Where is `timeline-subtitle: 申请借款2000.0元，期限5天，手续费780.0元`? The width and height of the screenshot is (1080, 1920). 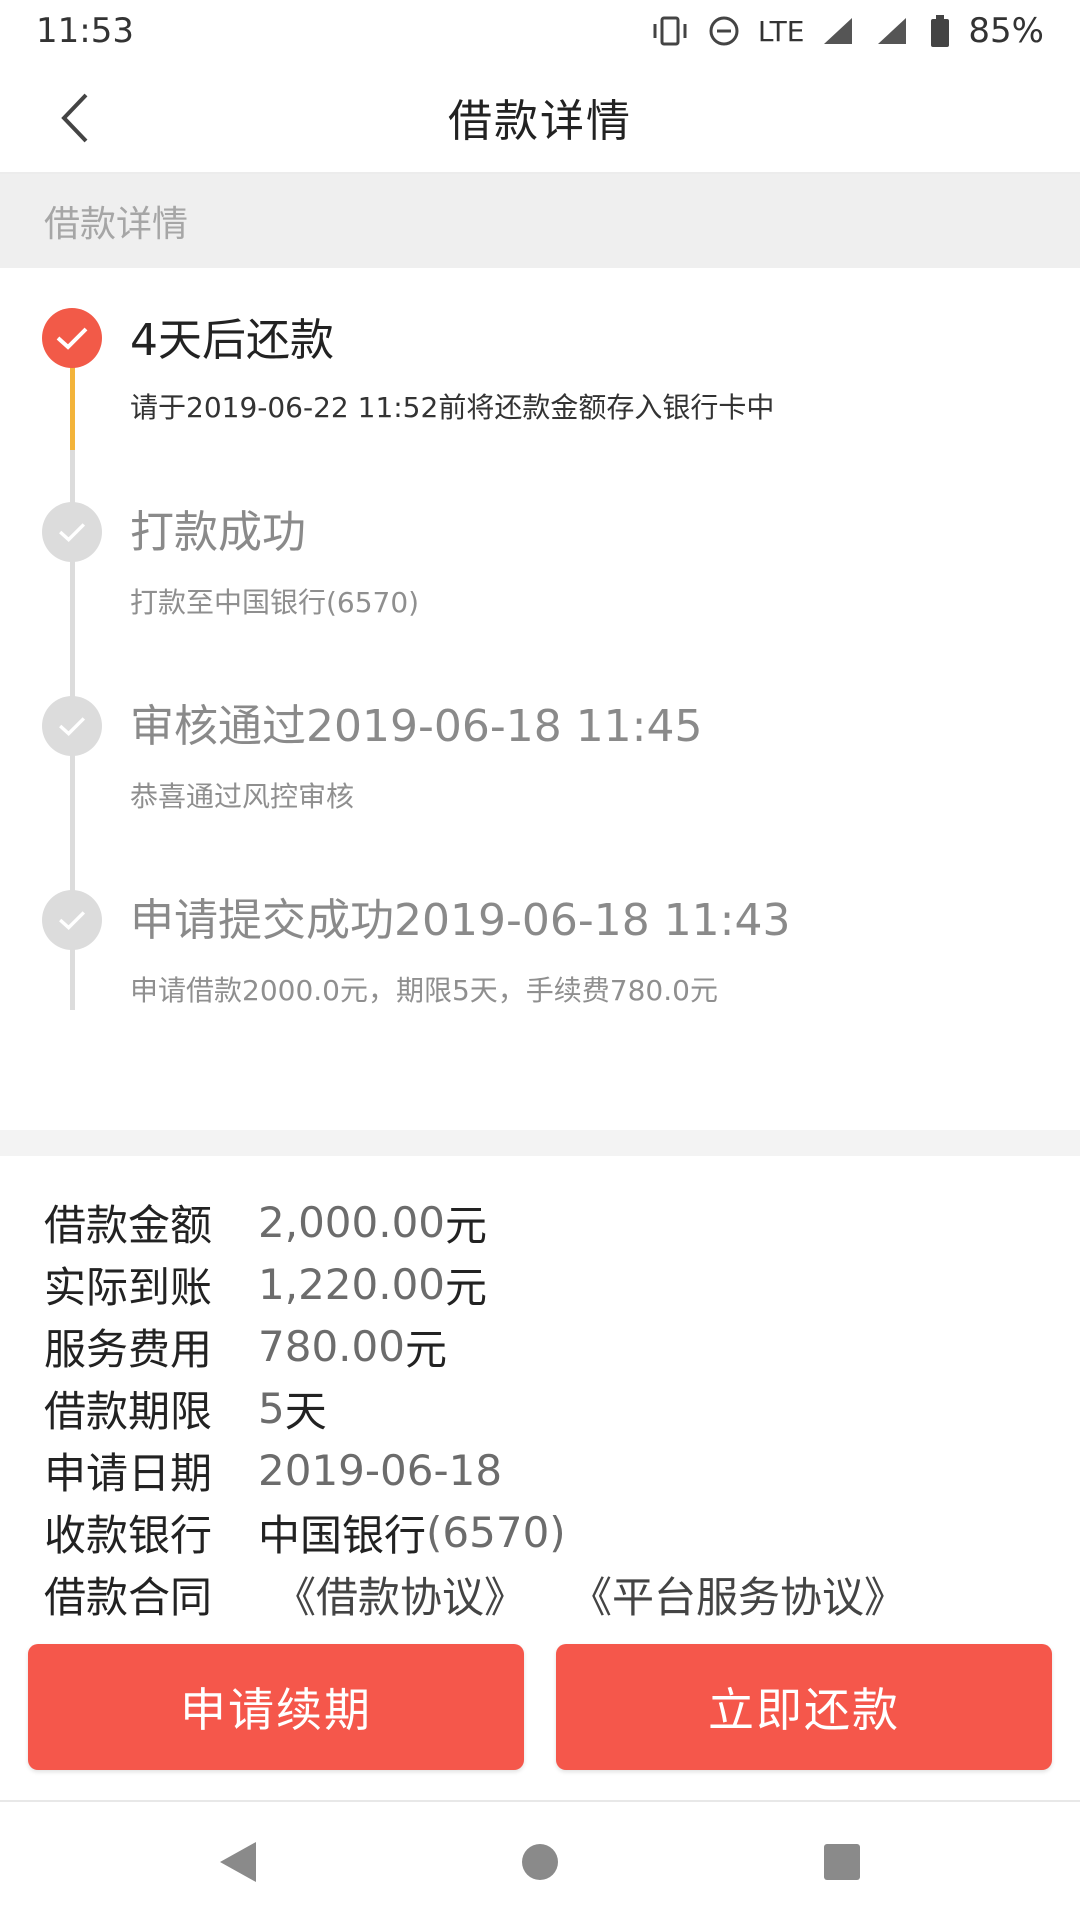 timeline-subtitle: 申请借款2000.0元，期限5天，手续费780.0元 is located at coordinates (424, 990).